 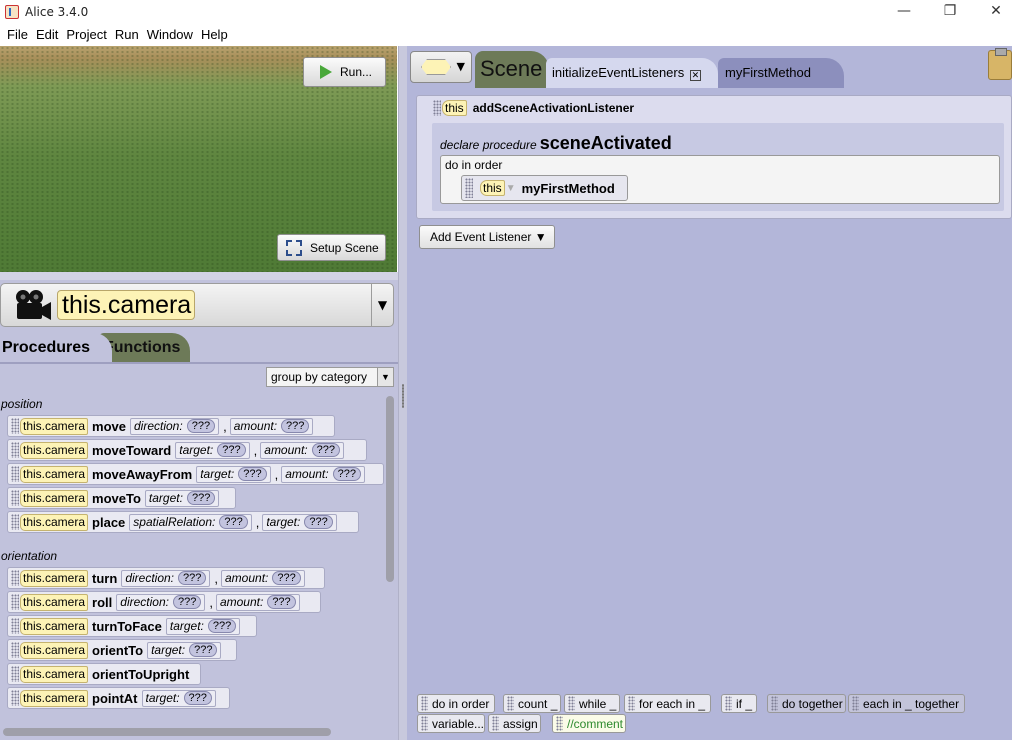 What do you see at coordinates (514, 723) in the screenshot?
I see `tile-assign: assign` at bounding box center [514, 723].